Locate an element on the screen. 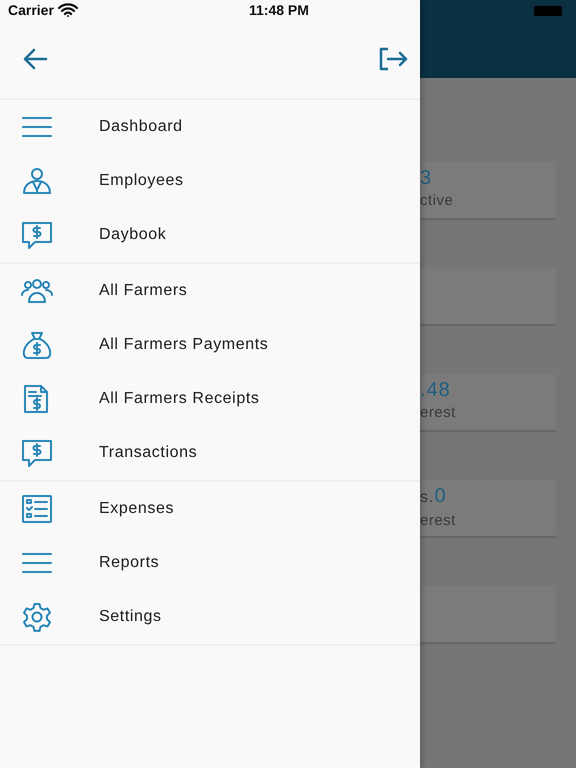 The width and height of the screenshot is (576, 768). menu-item: Expenses is located at coordinates (210, 509).